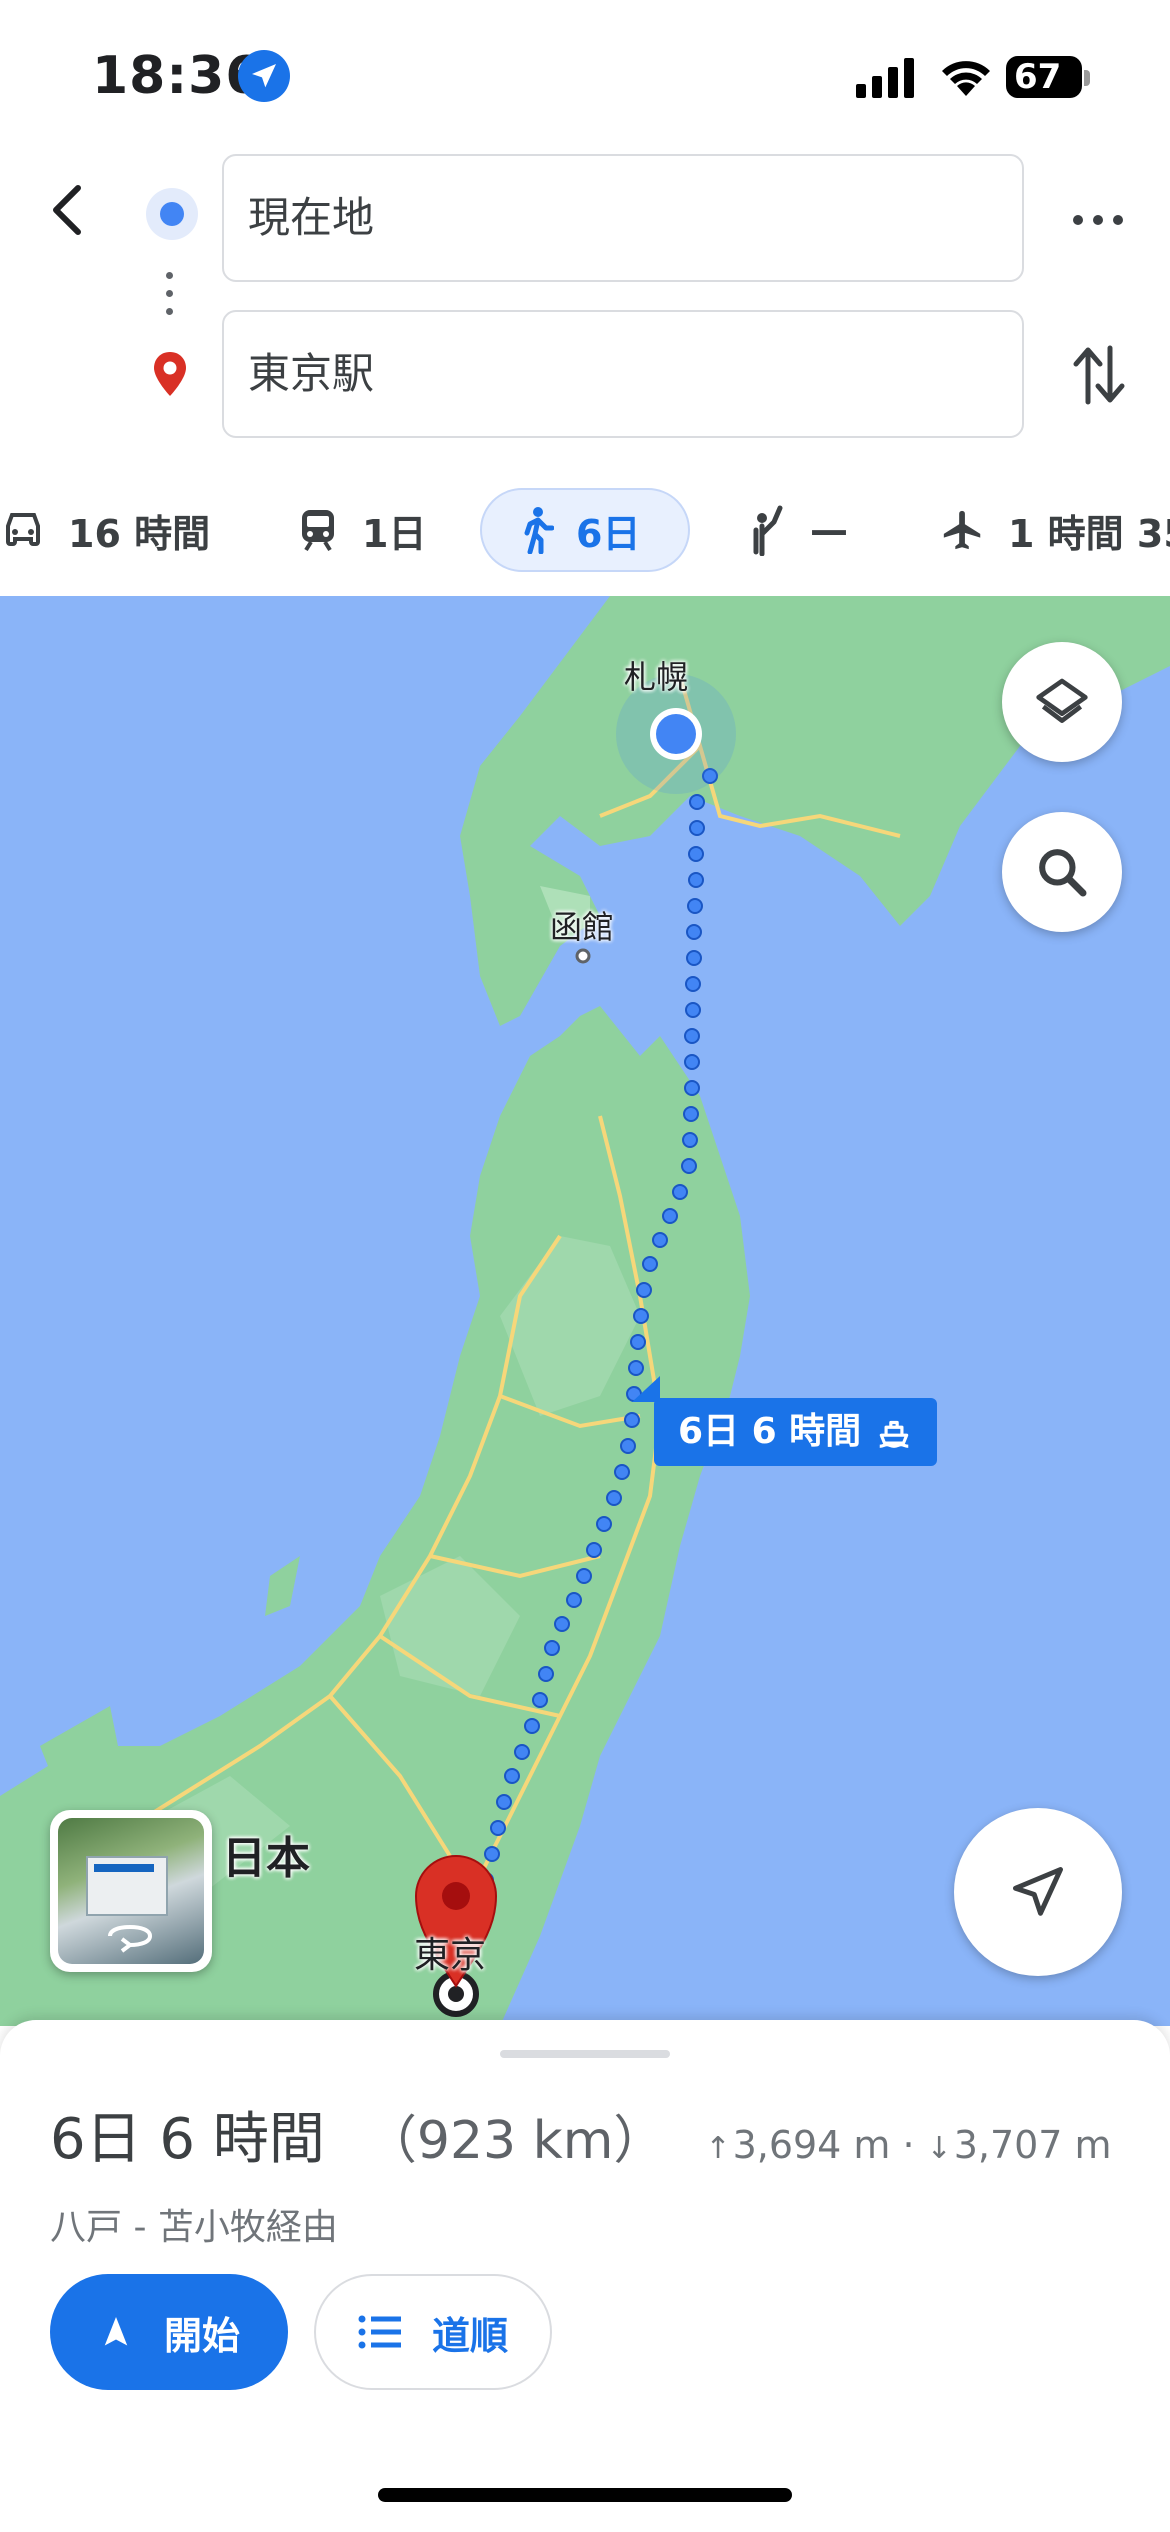  What do you see at coordinates (608, 533) in the screenshot?
I see `mode-tab-walking-label: 6日` at bounding box center [608, 533].